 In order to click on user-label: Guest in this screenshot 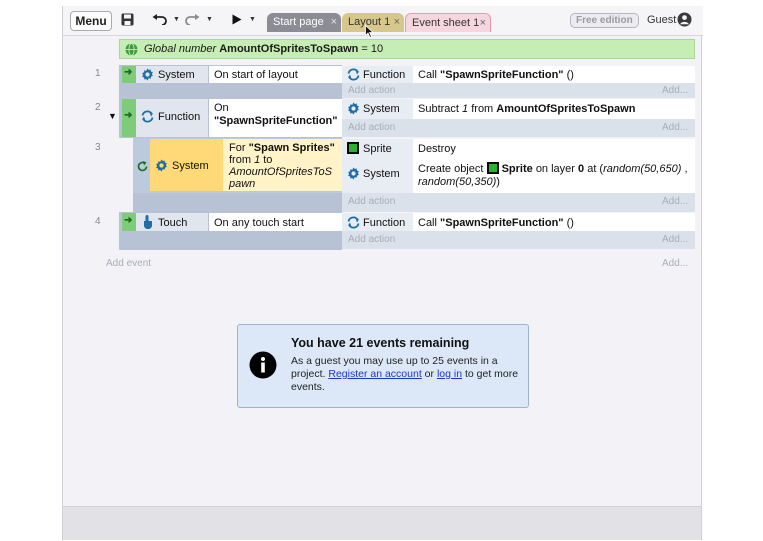, I will do `click(661, 20)`.